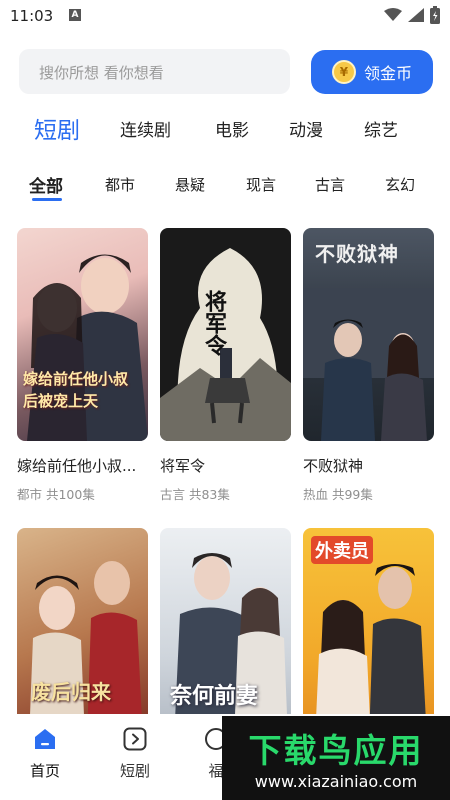  Describe the element at coordinates (214, 323) in the screenshot. I see `poster-title: 将军令` at that location.